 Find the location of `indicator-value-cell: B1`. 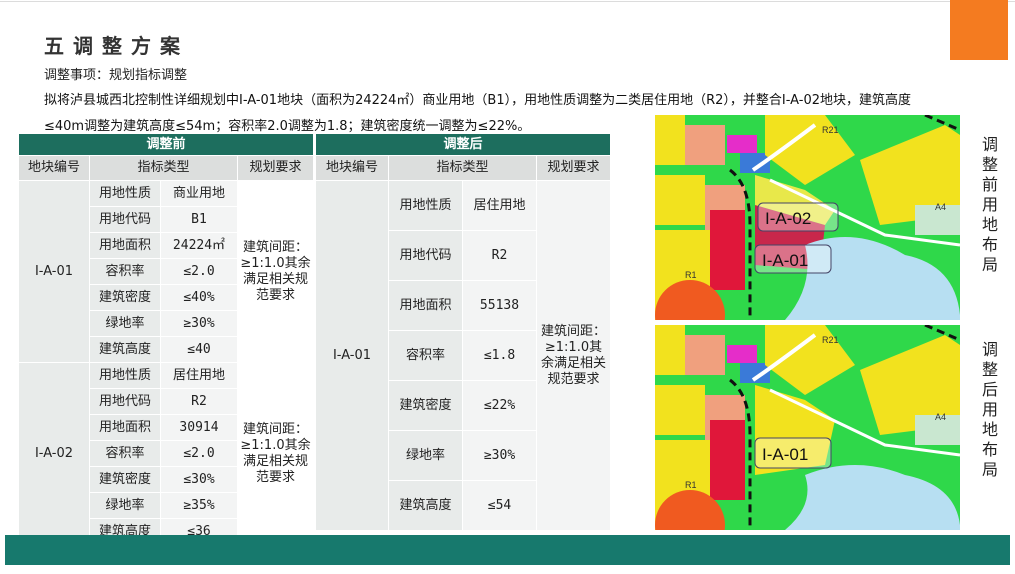

indicator-value-cell: B1 is located at coordinates (199, 219).